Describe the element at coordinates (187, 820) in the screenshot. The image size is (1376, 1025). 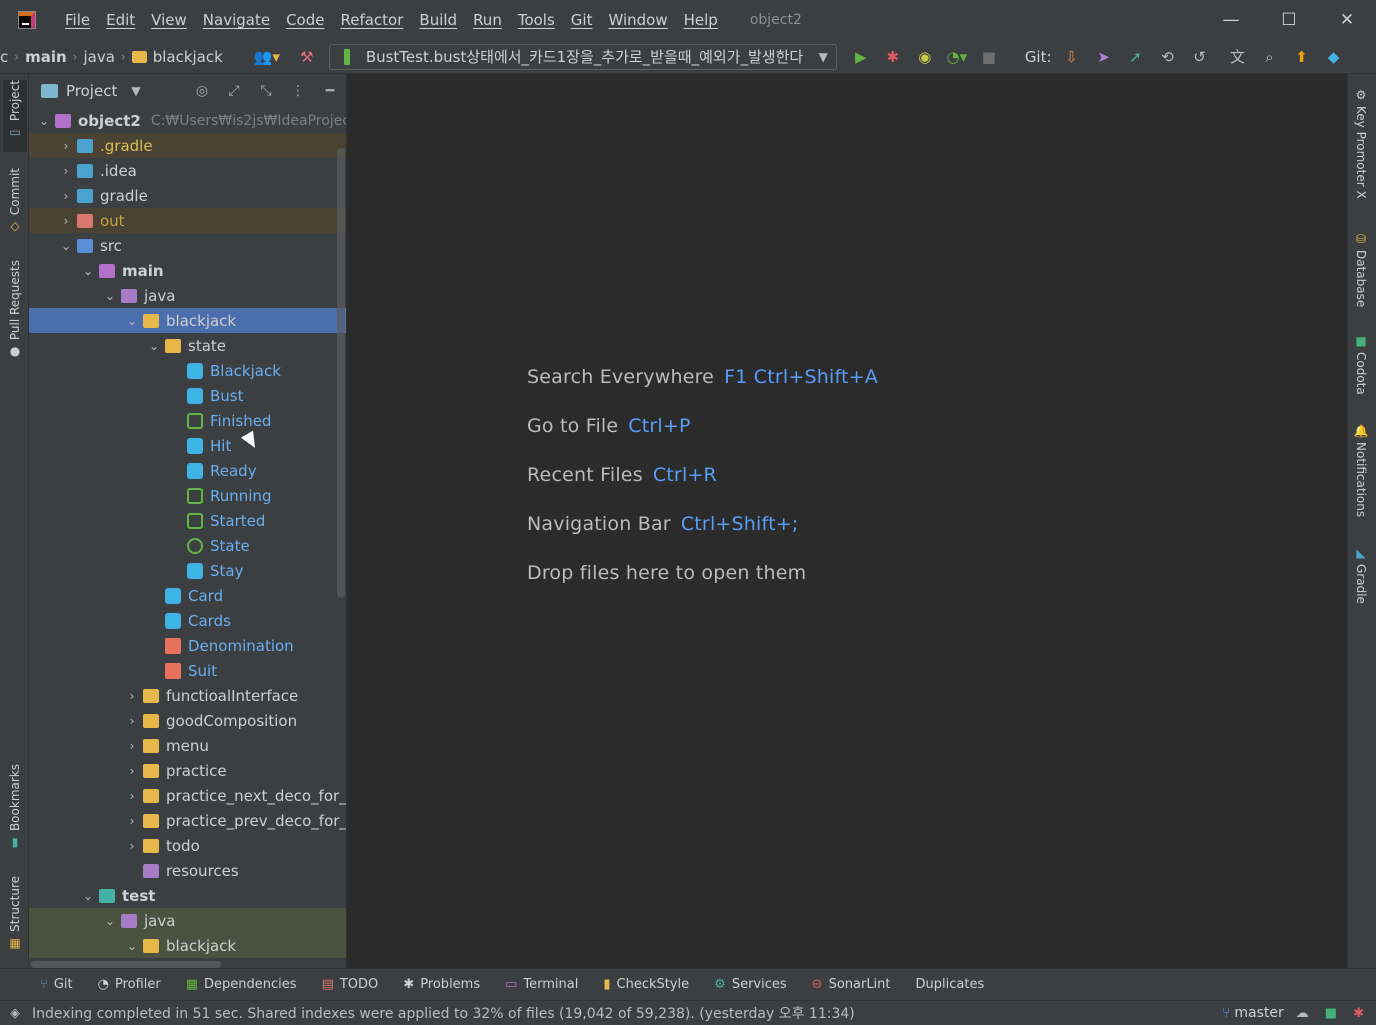
I see `tree-item-package: › practice_prev_deco_for_se` at that location.